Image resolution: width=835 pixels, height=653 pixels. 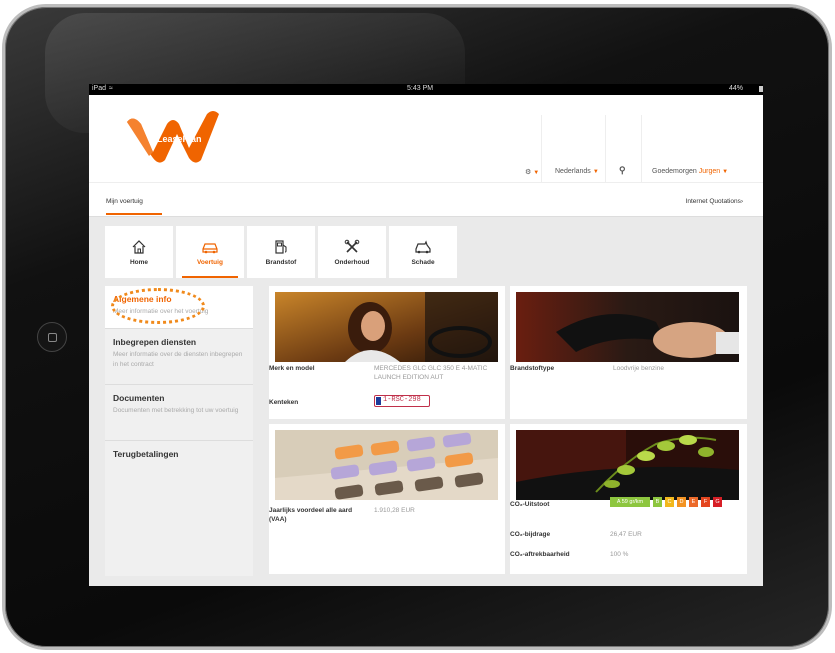 I want to click on co2-aftrek-value: 100 %, so click(x=619, y=554).